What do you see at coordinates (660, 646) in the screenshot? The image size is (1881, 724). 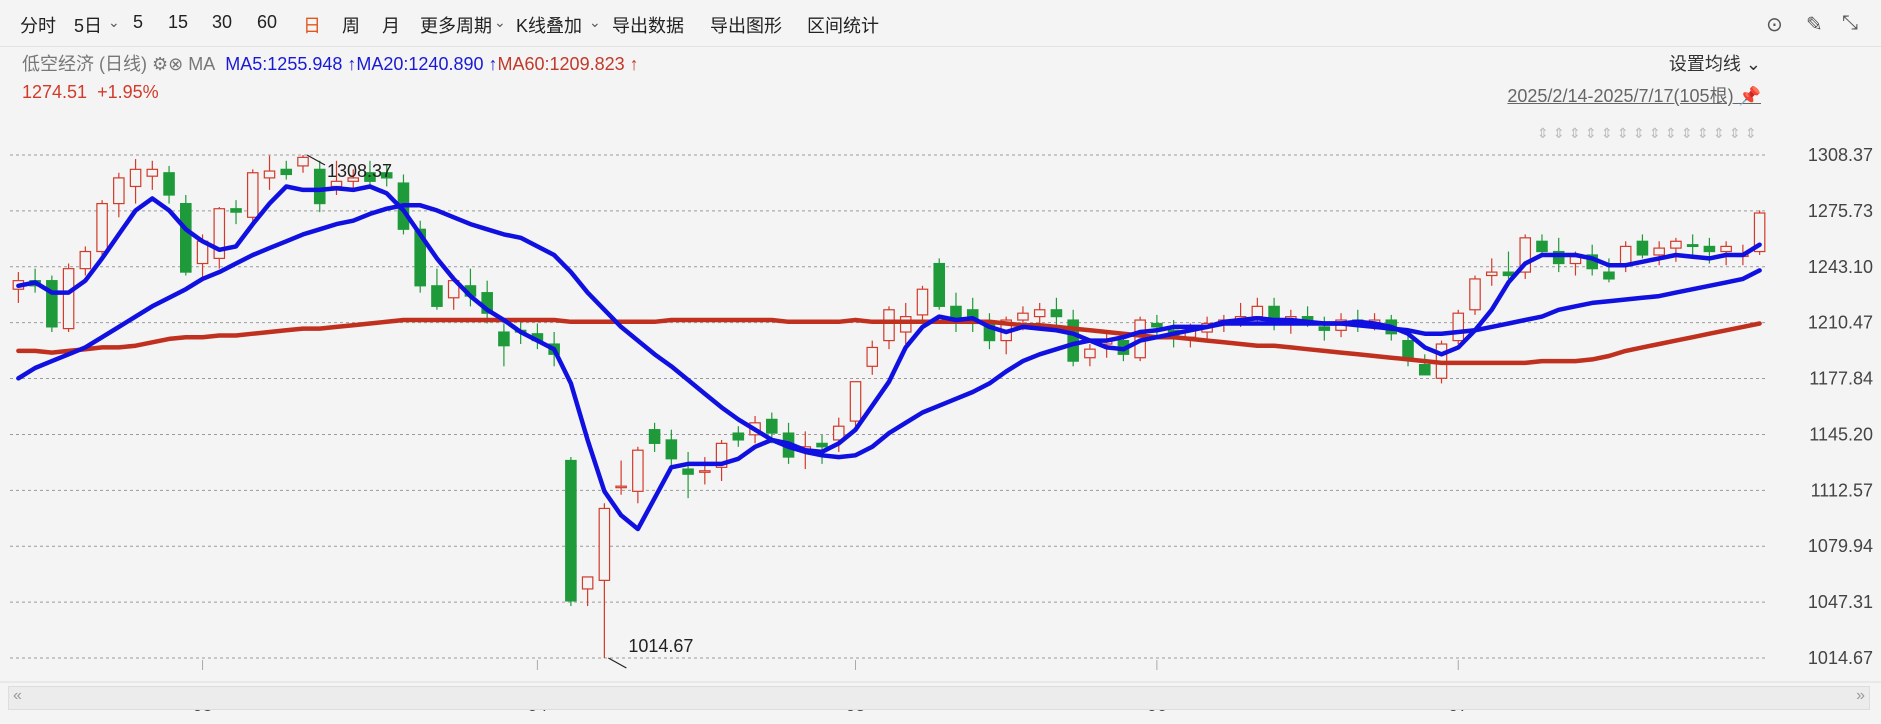 I see `extreme-value-label: 1014.67` at bounding box center [660, 646].